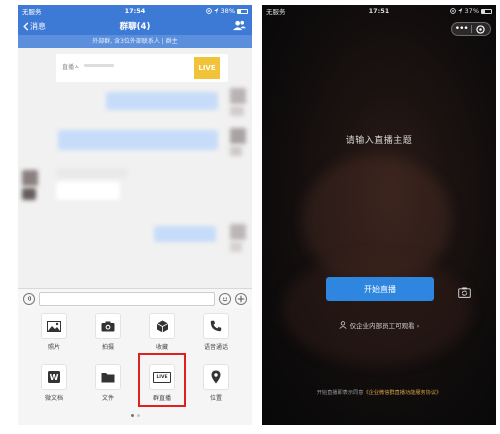  Describe the element at coordinates (108, 332) in the screenshot. I see `tool-camera: 拍摄` at that location.